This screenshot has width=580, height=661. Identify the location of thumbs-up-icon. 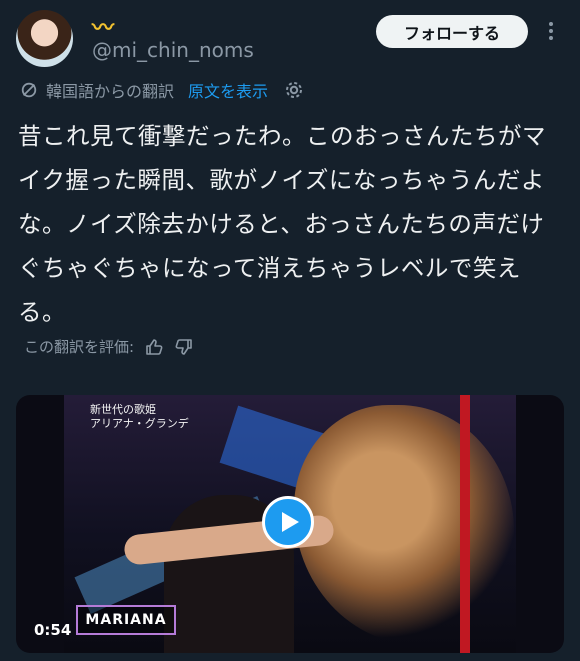
(154, 347).